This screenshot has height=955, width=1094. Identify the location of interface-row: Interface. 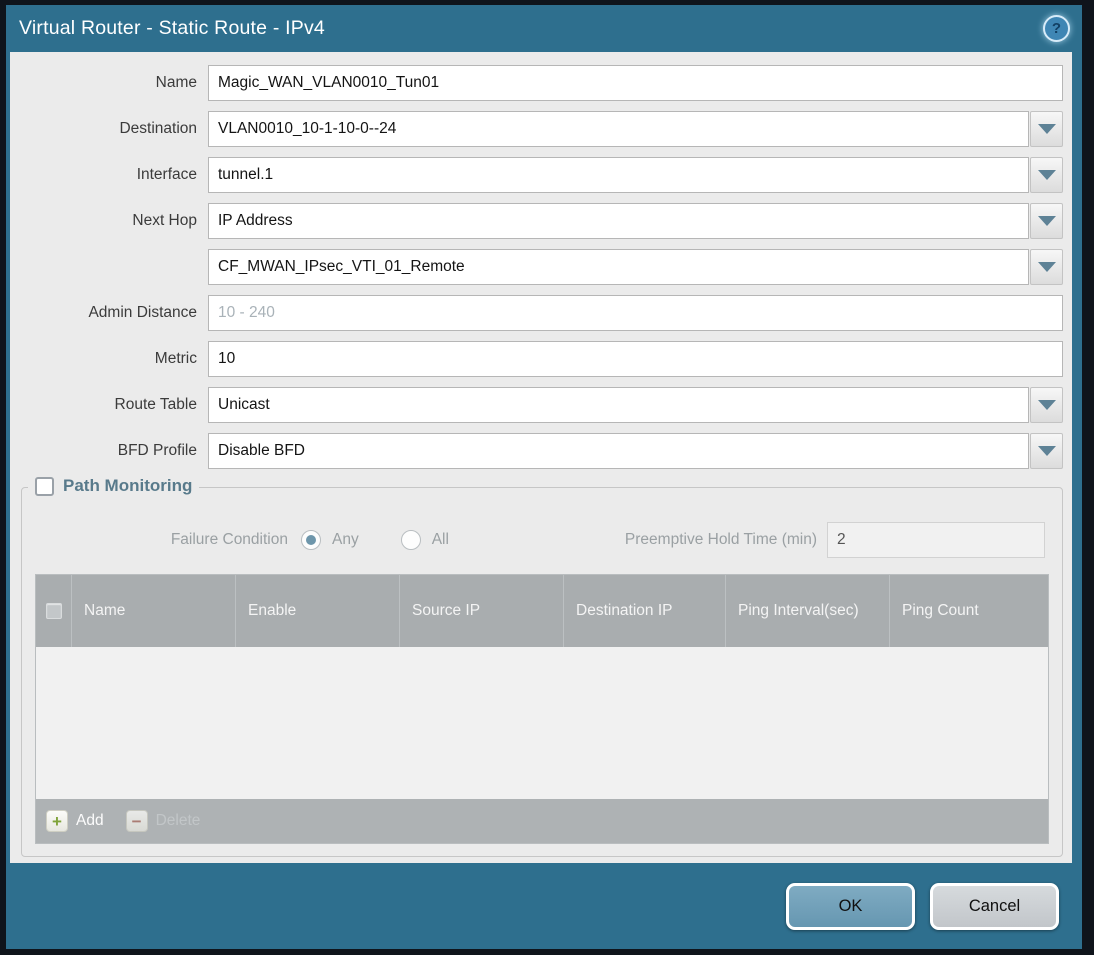
(541, 175).